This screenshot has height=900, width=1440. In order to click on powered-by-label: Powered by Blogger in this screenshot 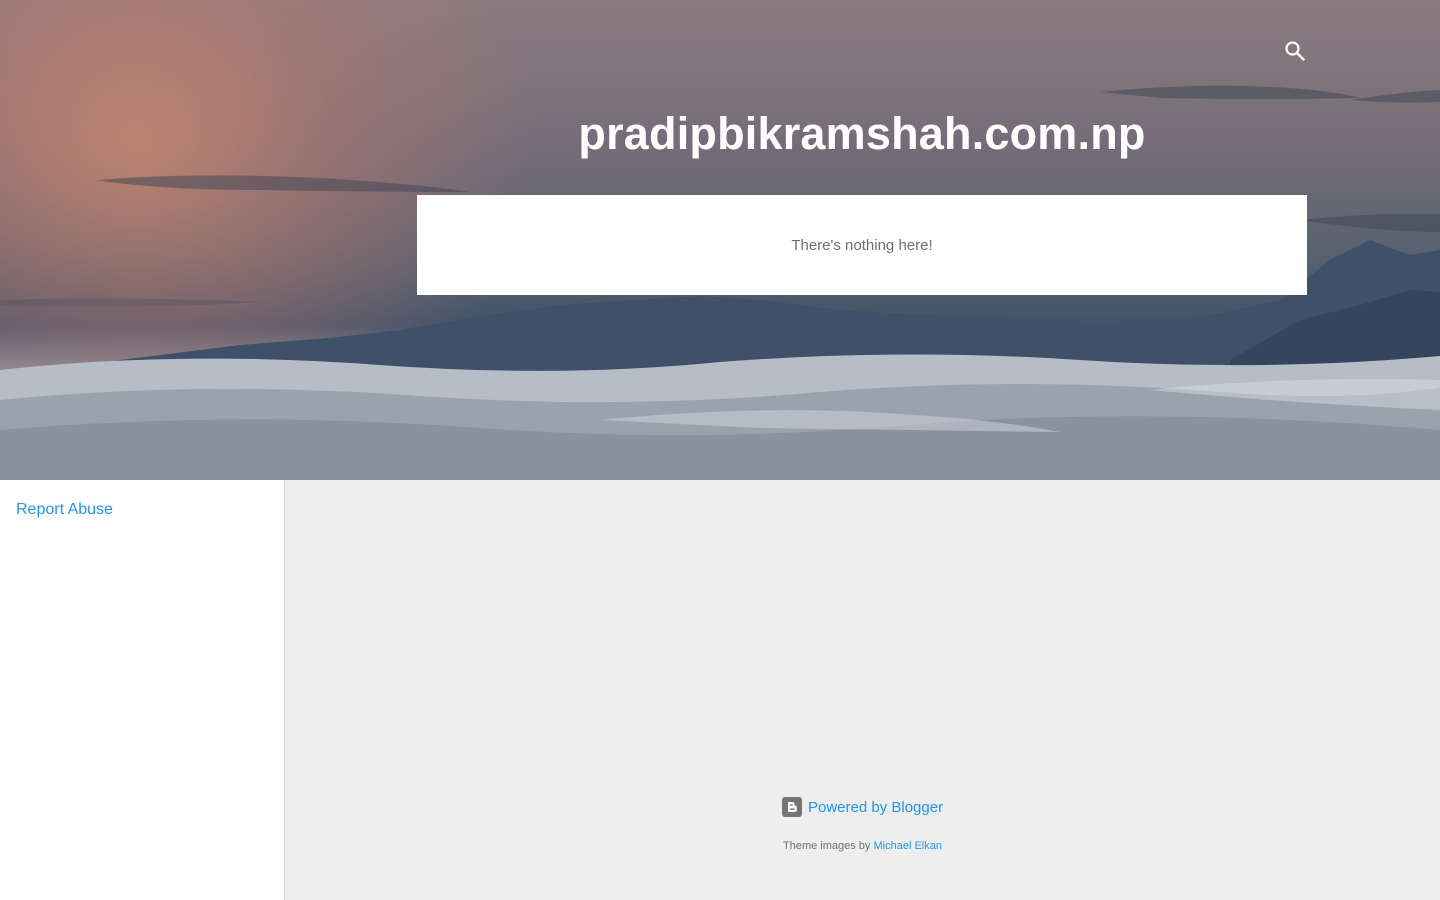, I will do `click(876, 807)`.